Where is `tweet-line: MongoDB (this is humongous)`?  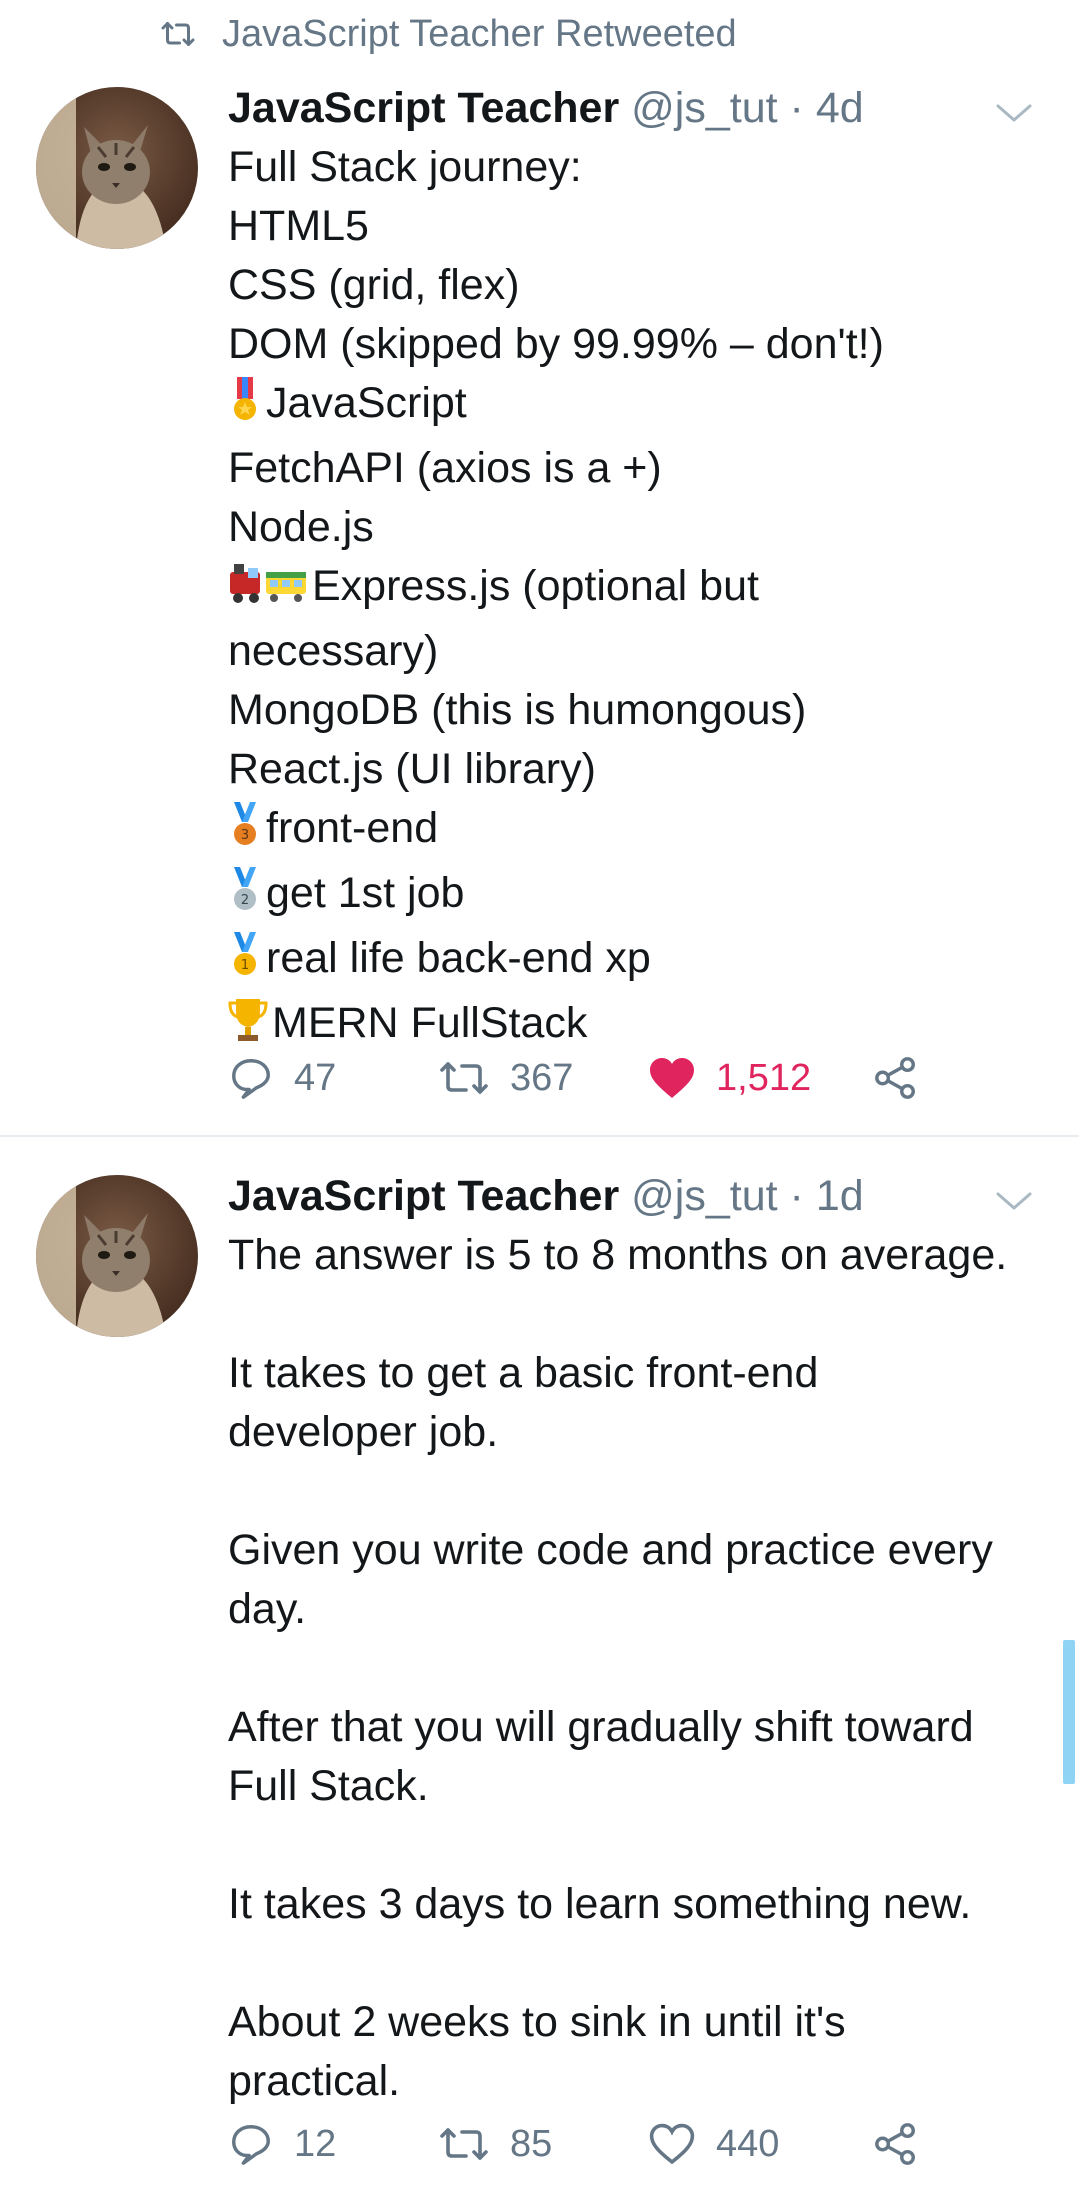
tweet-line: MongoDB (this is humongous) is located at coordinates (517, 710).